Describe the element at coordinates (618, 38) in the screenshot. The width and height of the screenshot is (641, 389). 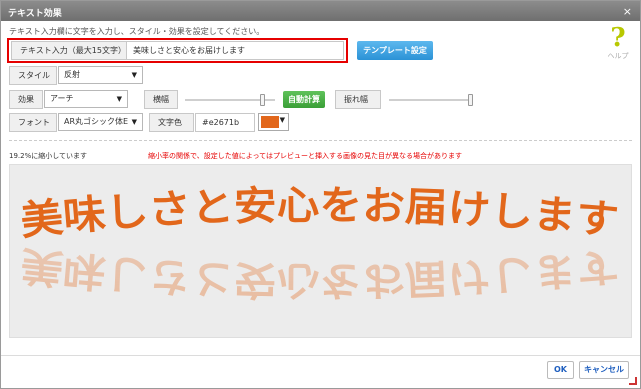
I see `help-icon: ?` at that location.